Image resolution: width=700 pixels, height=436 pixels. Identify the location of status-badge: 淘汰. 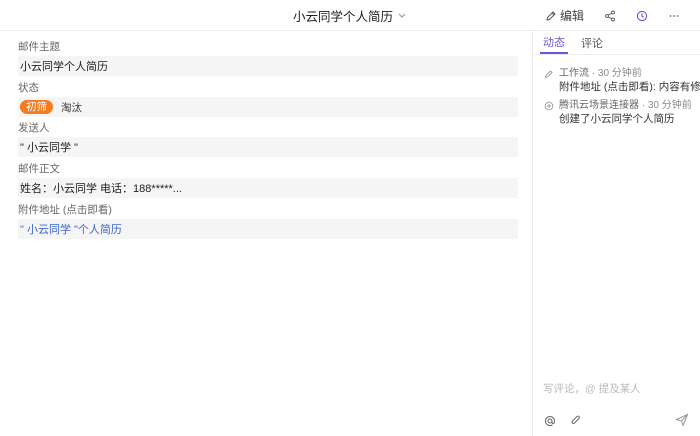
(71, 107).